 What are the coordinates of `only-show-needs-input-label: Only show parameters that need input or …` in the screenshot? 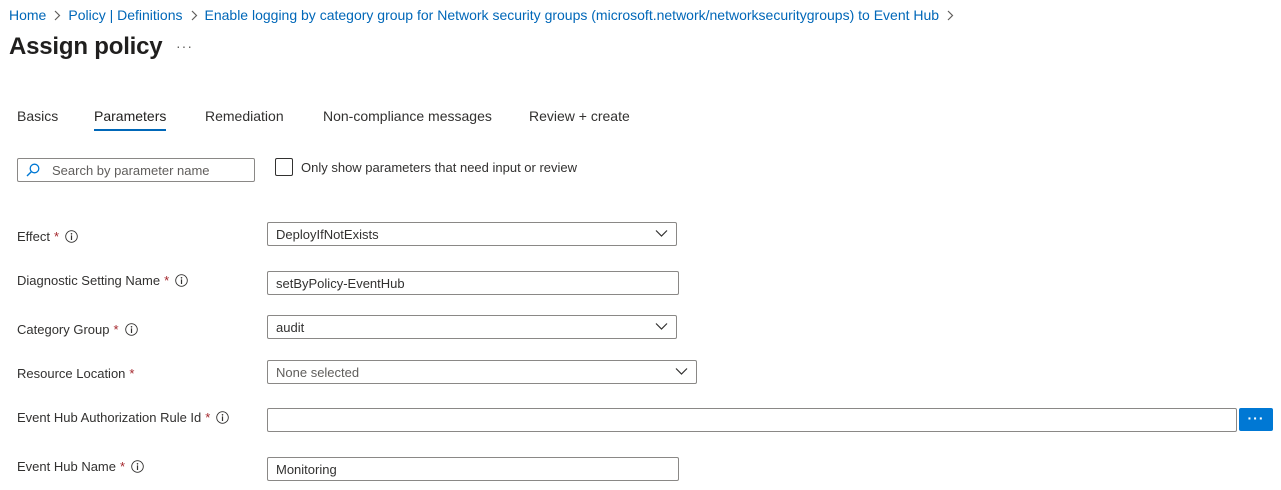 It's located at (439, 167).